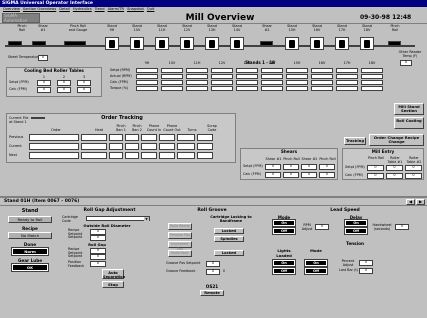 This screenshot has width=427, height=318. I want to click on stand-col-header: 16V, so click(322, 63).